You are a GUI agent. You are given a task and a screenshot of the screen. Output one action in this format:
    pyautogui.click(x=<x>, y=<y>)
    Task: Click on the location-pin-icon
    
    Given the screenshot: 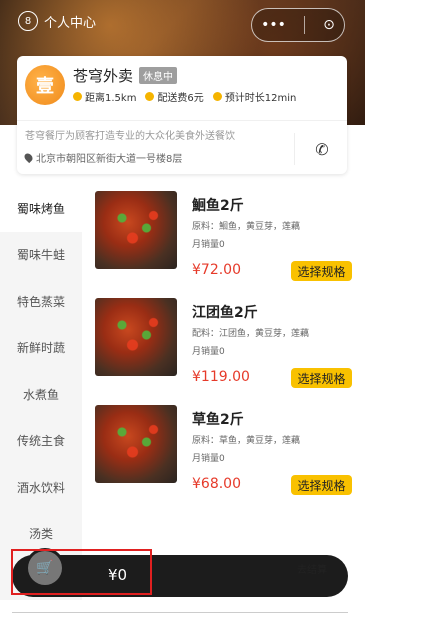 What is the action you would take?
    pyautogui.click(x=28, y=157)
    